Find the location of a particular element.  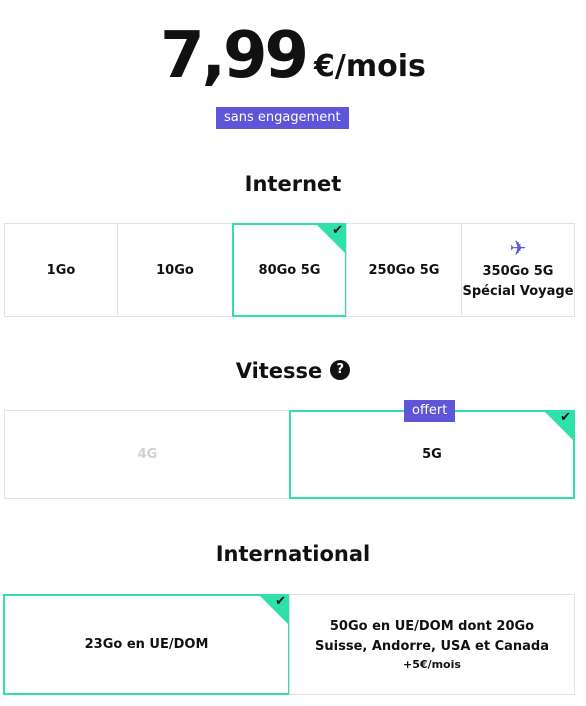

help-icon: ? is located at coordinates (340, 370).